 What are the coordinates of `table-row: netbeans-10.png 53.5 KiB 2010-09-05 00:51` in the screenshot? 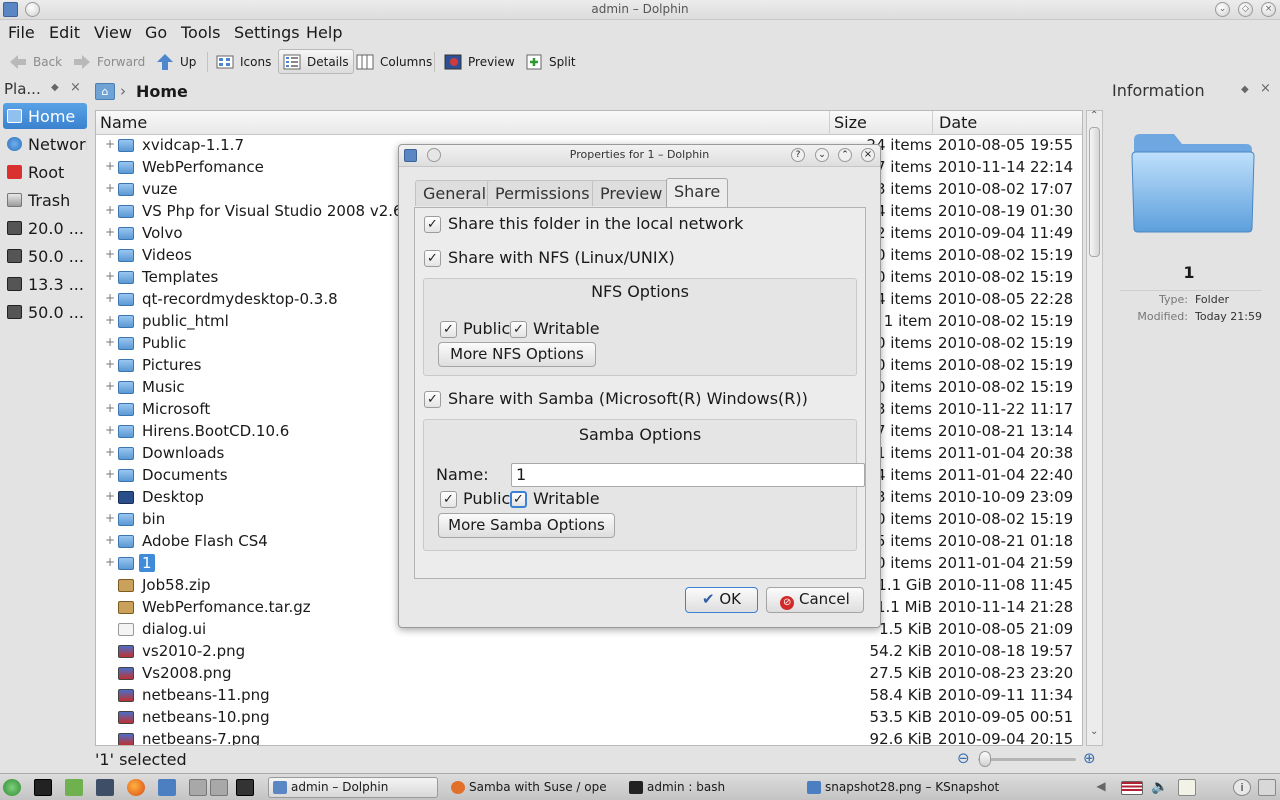 It's located at (589, 718).